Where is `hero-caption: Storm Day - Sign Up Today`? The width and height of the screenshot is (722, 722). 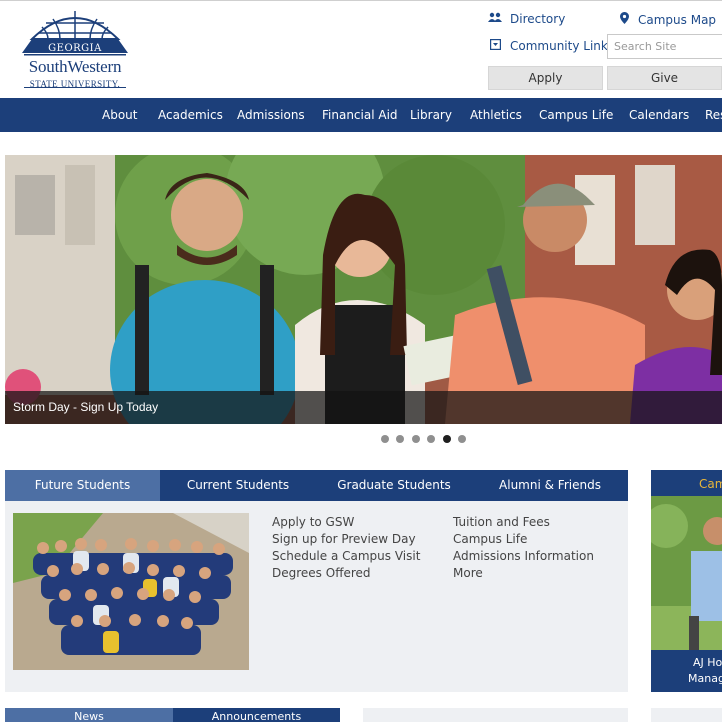 hero-caption: Storm Day - Sign Up Today is located at coordinates (85, 407).